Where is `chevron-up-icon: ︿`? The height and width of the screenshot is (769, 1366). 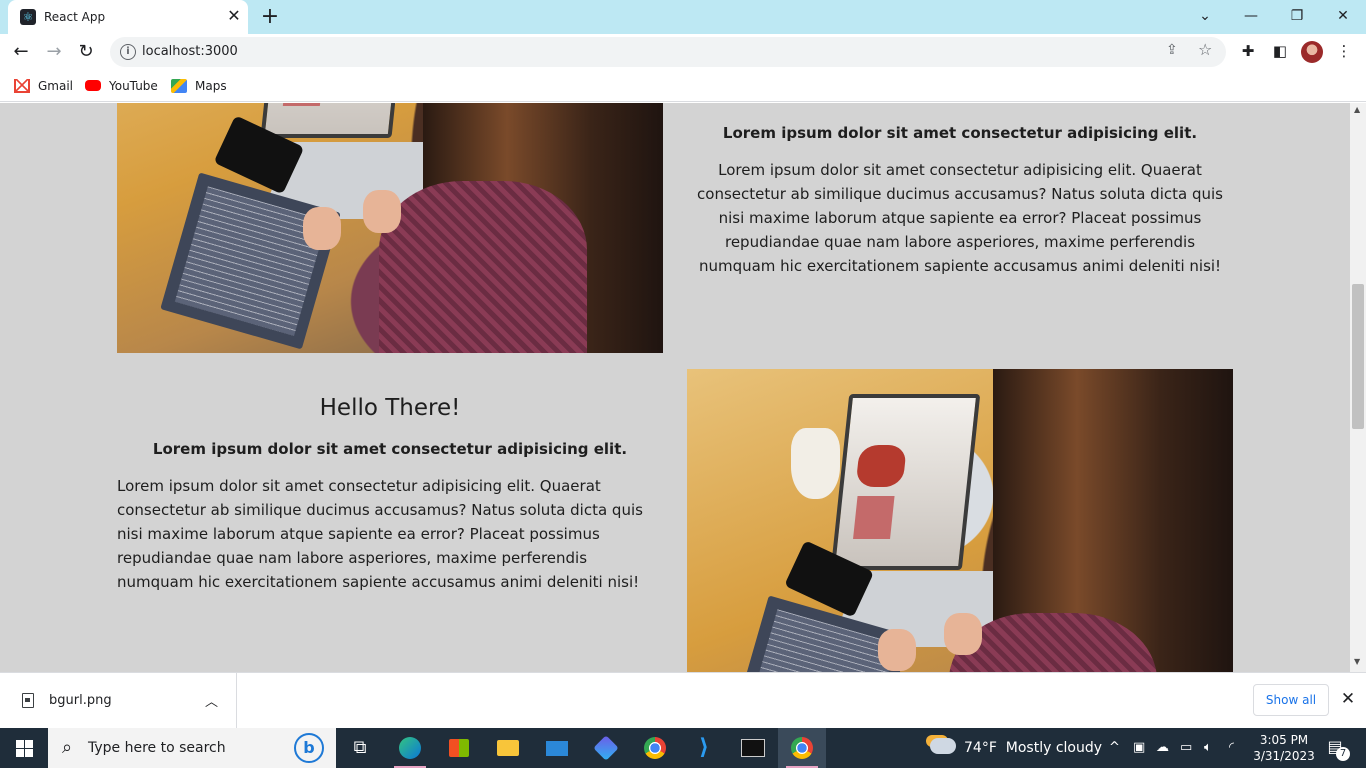 chevron-up-icon: ︿ is located at coordinates (211, 700).